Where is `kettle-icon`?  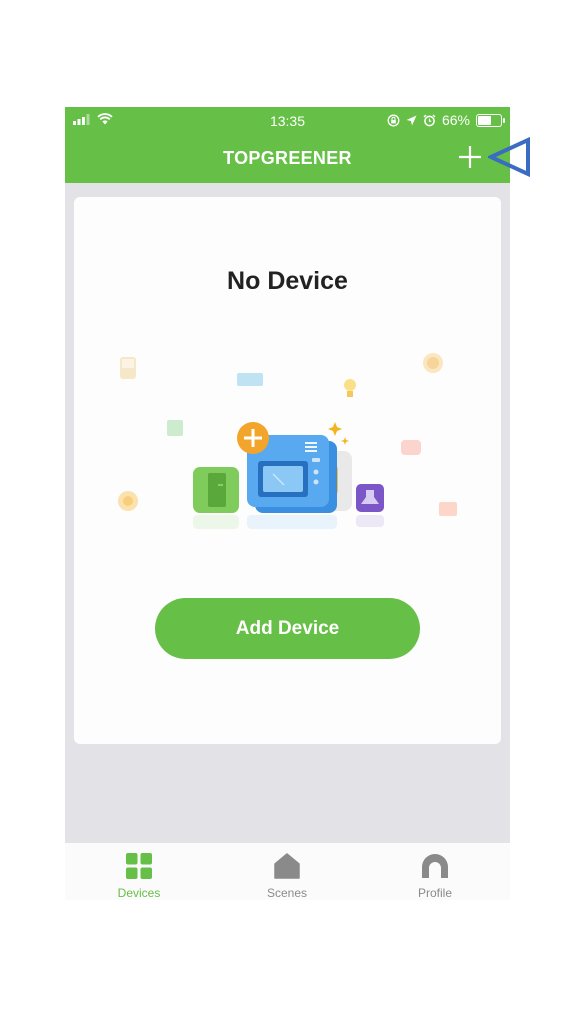
kettle-icon is located at coordinates (448, 509).